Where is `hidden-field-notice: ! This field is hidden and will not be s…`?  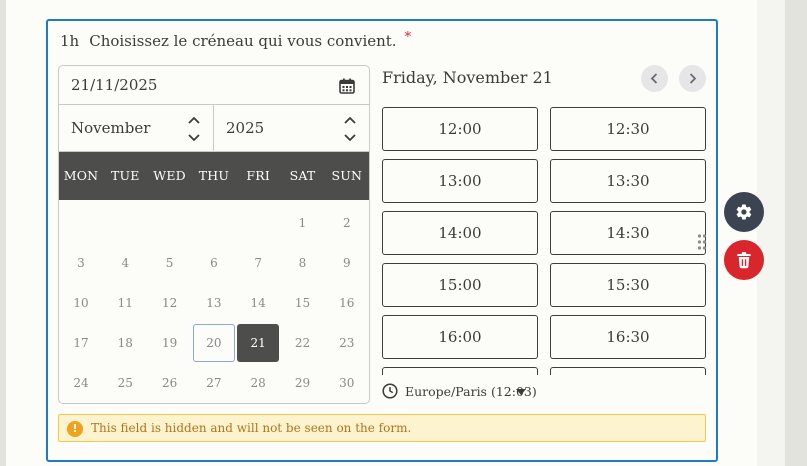 hidden-field-notice: ! This field is hidden and will not be s… is located at coordinates (382, 428).